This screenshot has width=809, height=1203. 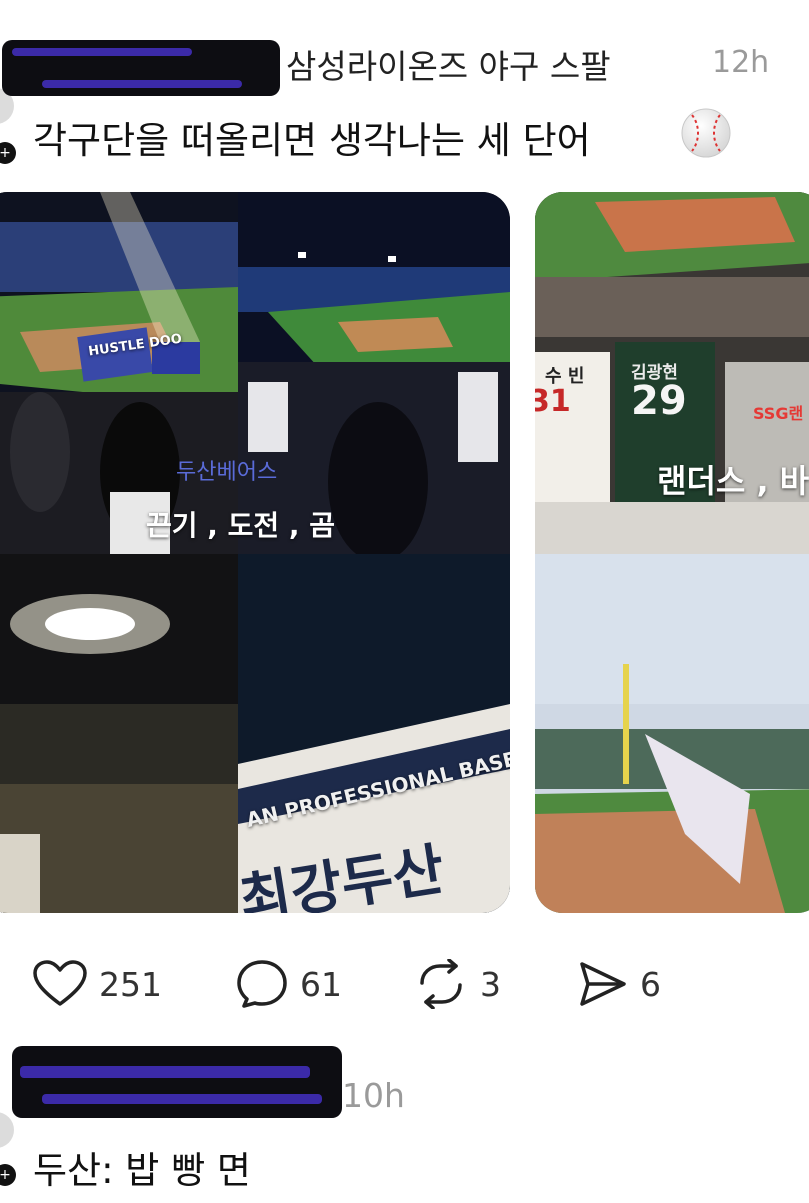 What do you see at coordinates (659, 401) in the screenshot?
I see `jersey-number: 29` at bounding box center [659, 401].